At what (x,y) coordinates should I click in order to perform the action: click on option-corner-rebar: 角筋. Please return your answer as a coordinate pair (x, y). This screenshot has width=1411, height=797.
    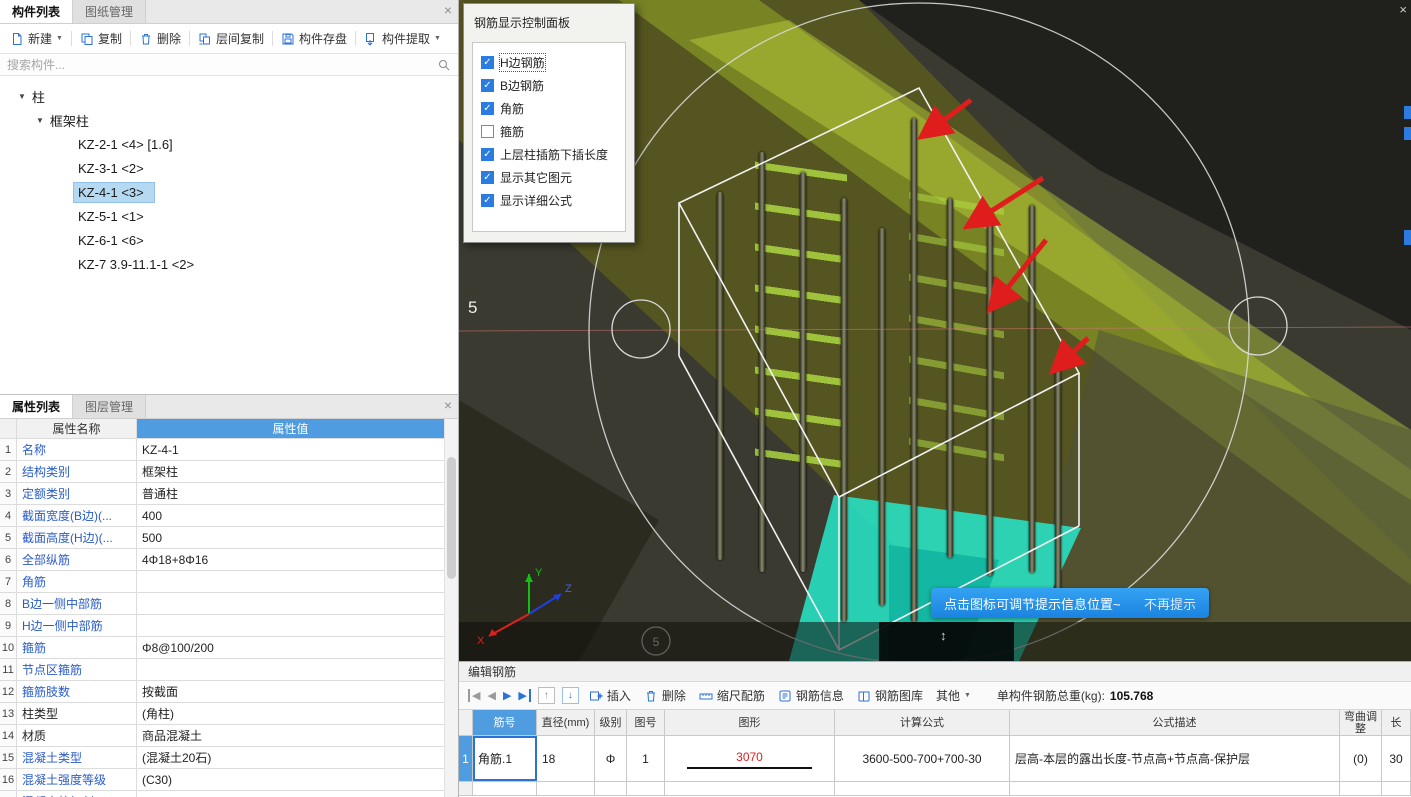
    Looking at the image, I should click on (553, 108).